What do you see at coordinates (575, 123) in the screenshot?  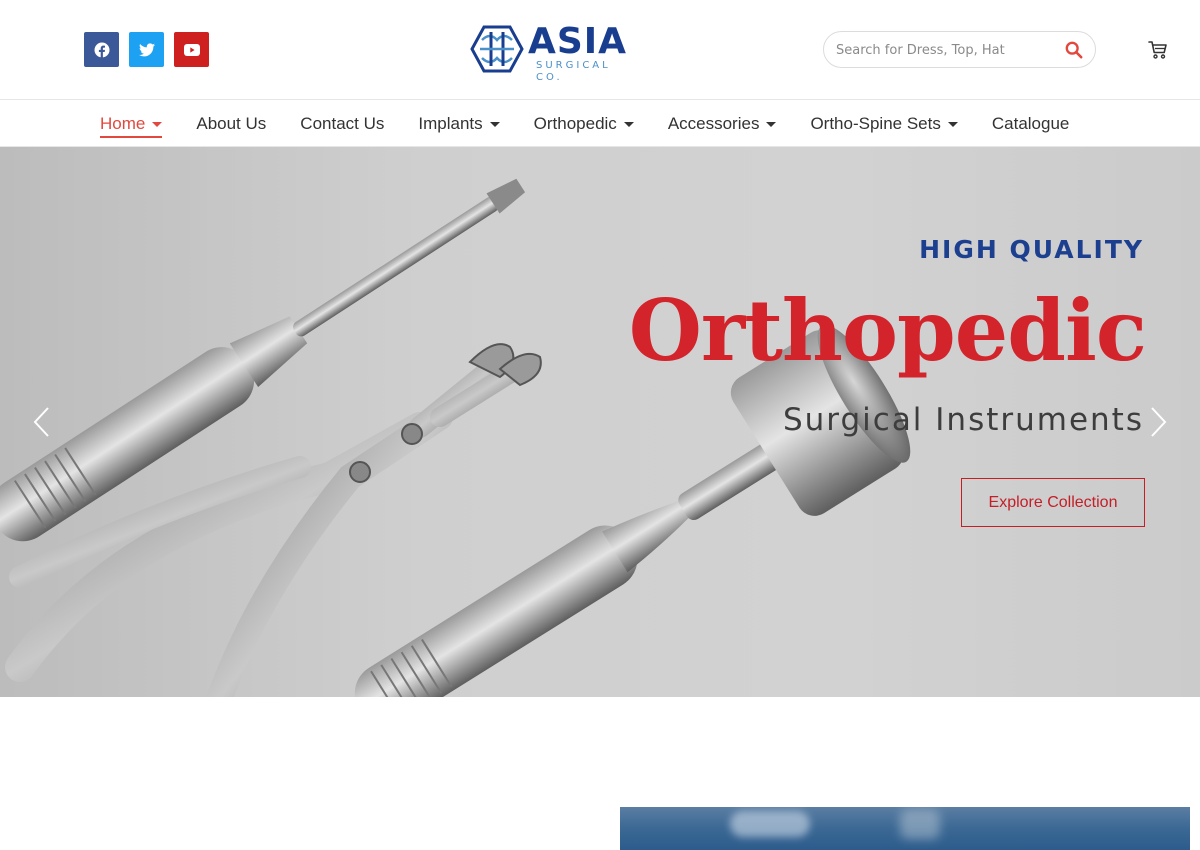 I see `nav-label: Orthopedic` at bounding box center [575, 123].